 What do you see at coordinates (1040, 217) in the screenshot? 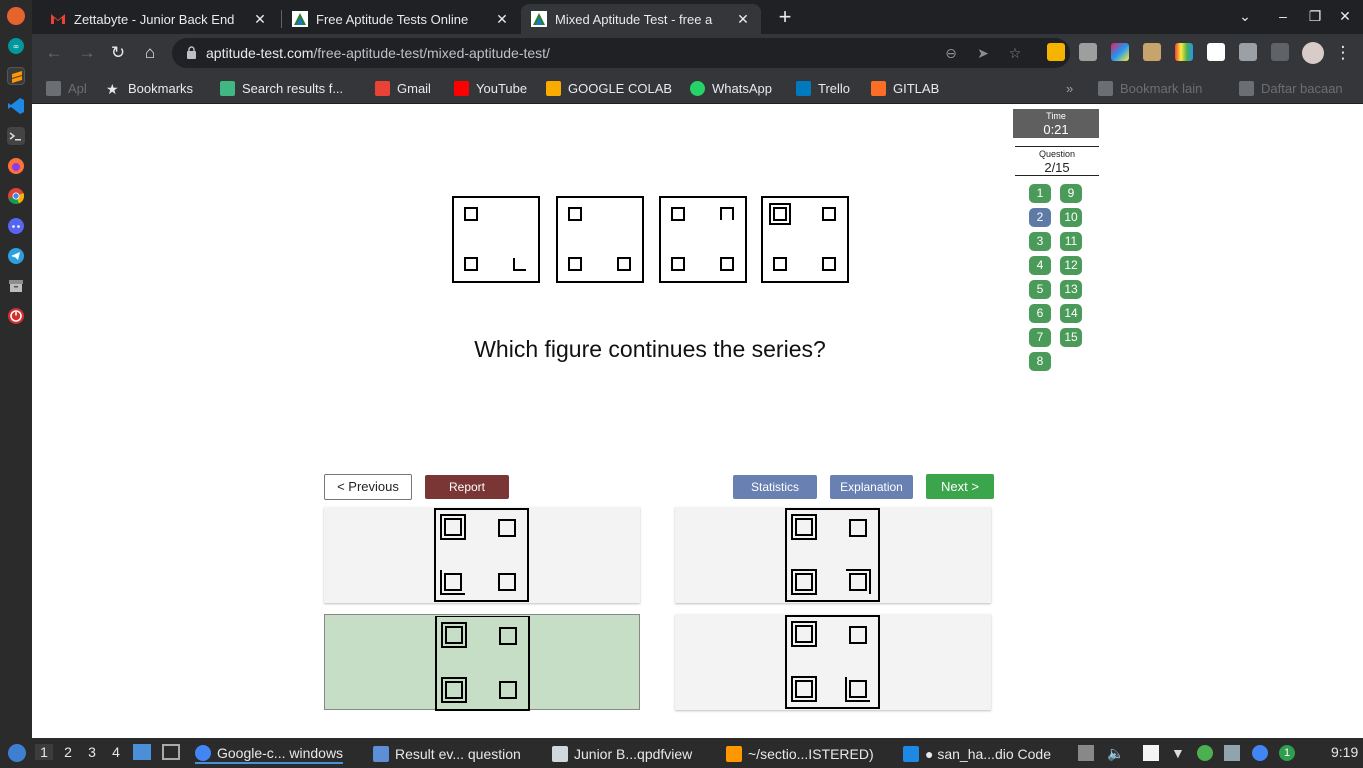
I see `question-number-2: 2` at bounding box center [1040, 217].